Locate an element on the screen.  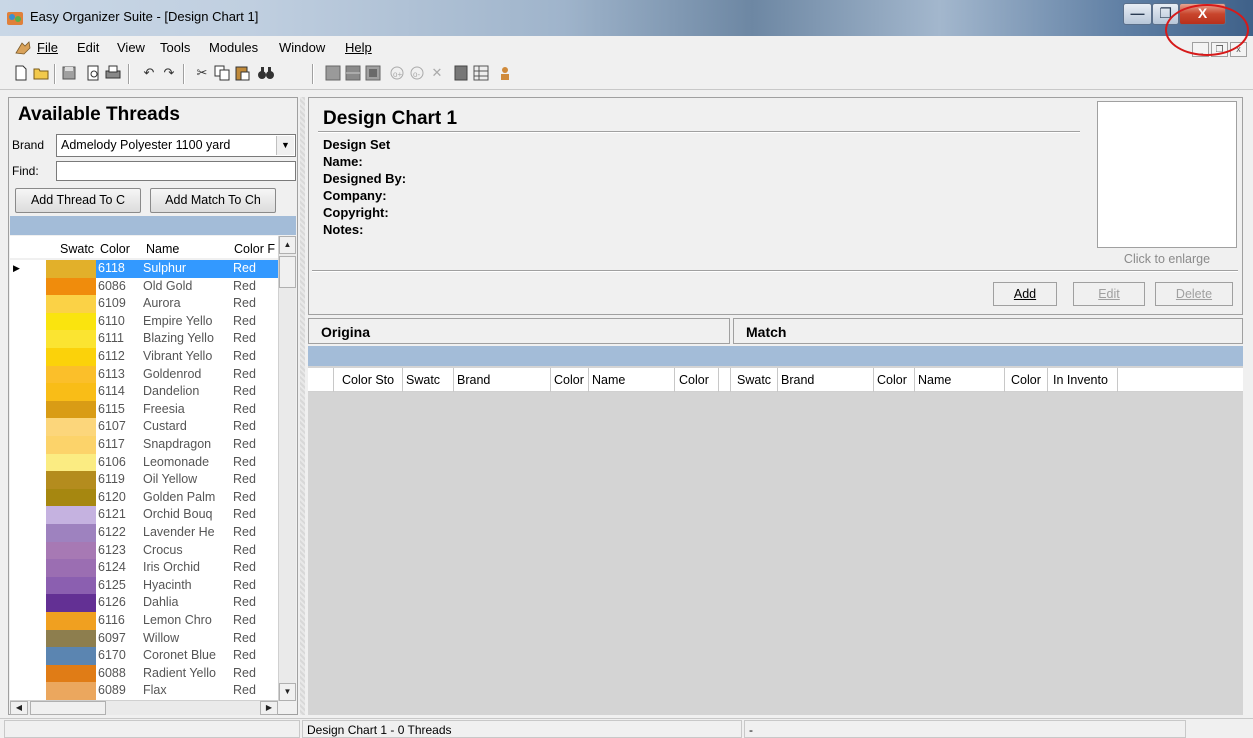
column-header-original-color: Color is located at coordinates (569, 380).